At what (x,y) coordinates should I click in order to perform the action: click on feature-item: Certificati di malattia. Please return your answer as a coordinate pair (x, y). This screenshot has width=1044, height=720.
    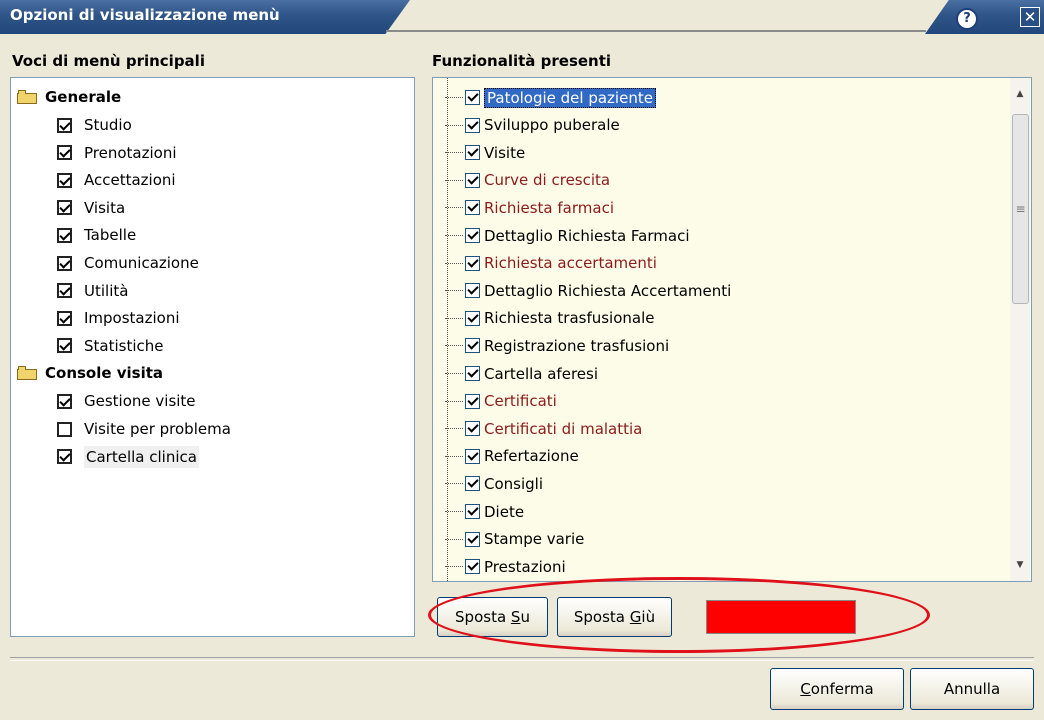
    Looking at the image, I should click on (543, 428).